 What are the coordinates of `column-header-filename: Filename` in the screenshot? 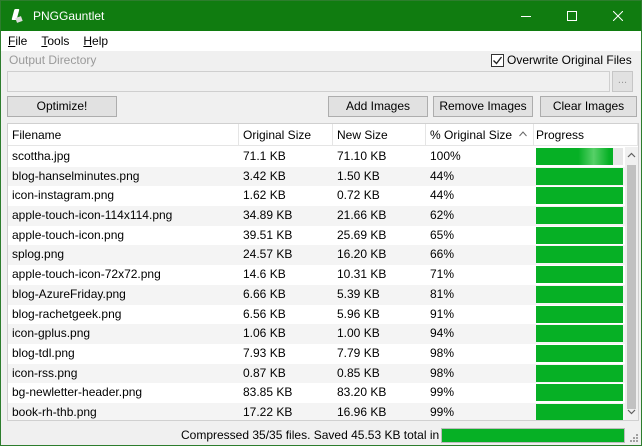 It's located at (123, 135).